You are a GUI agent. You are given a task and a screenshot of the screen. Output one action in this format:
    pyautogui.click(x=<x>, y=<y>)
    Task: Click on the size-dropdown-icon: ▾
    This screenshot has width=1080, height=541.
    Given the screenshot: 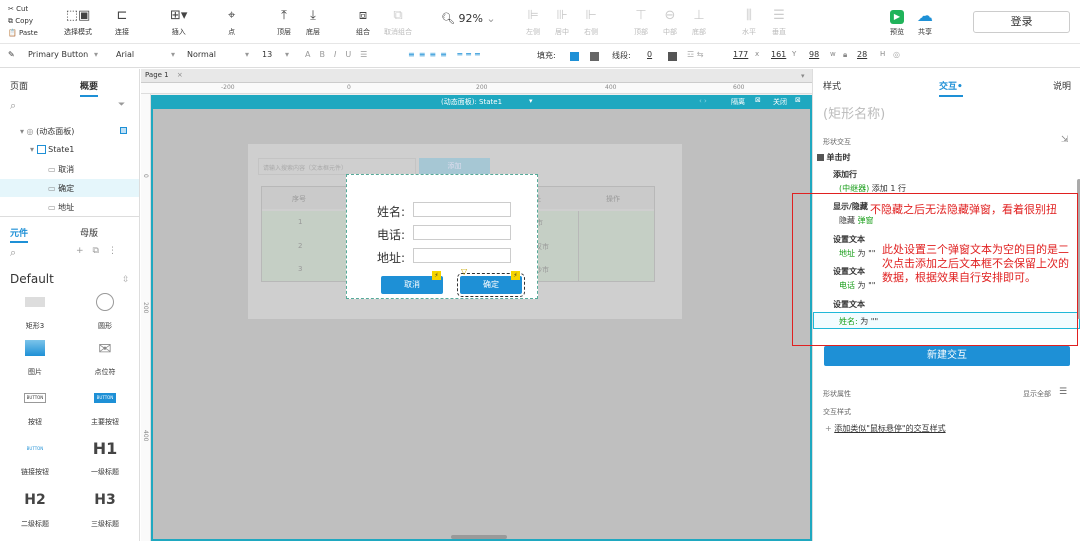 What is the action you would take?
    pyautogui.click(x=287, y=54)
    